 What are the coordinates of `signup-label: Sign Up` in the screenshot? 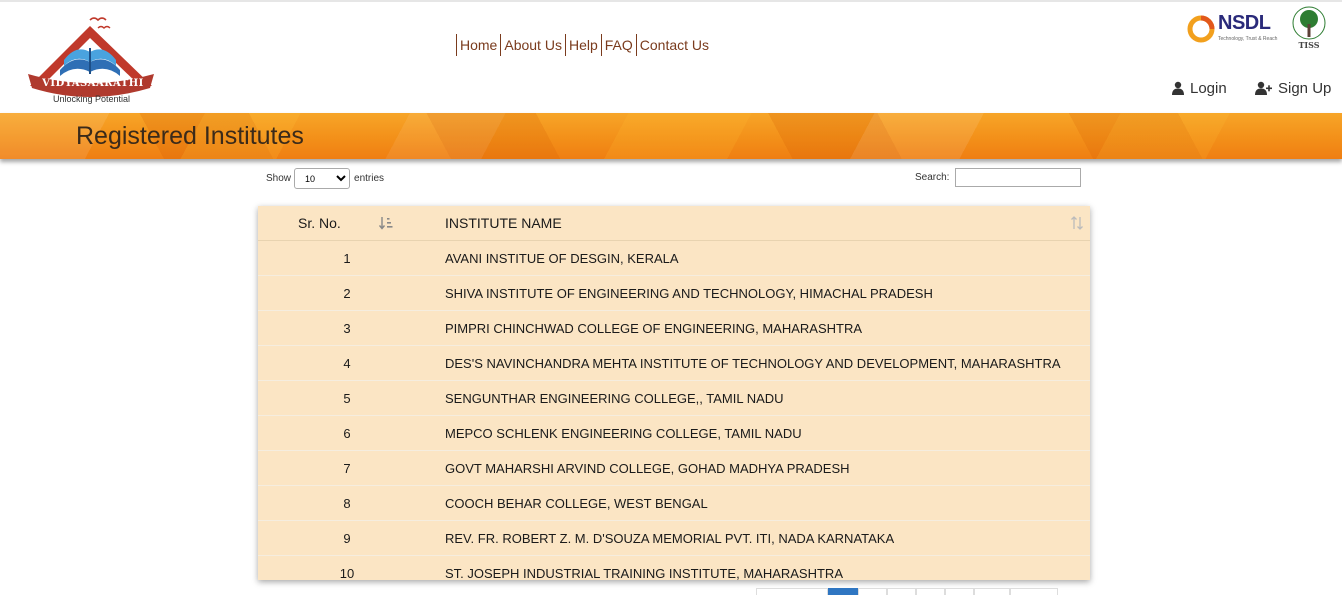 It's located at (1305, 88).